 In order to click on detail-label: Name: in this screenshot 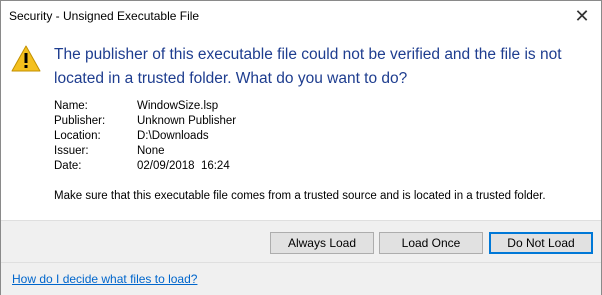, I will do `click(71, 106)`.